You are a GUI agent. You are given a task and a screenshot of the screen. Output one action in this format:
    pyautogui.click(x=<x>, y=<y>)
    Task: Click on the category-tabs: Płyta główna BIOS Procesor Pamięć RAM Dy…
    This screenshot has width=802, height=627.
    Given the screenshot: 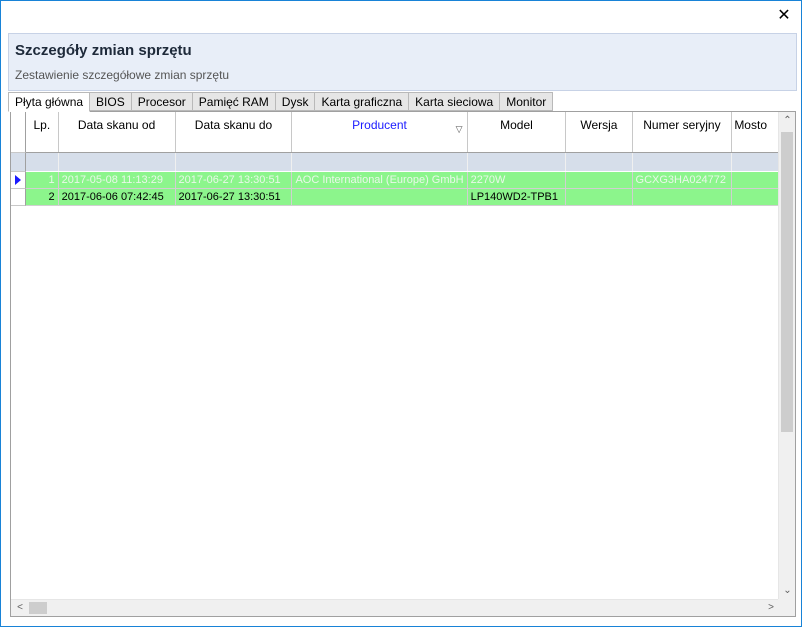 What is the action you would take?
    pyautogui.click(x=281, y=102)
    